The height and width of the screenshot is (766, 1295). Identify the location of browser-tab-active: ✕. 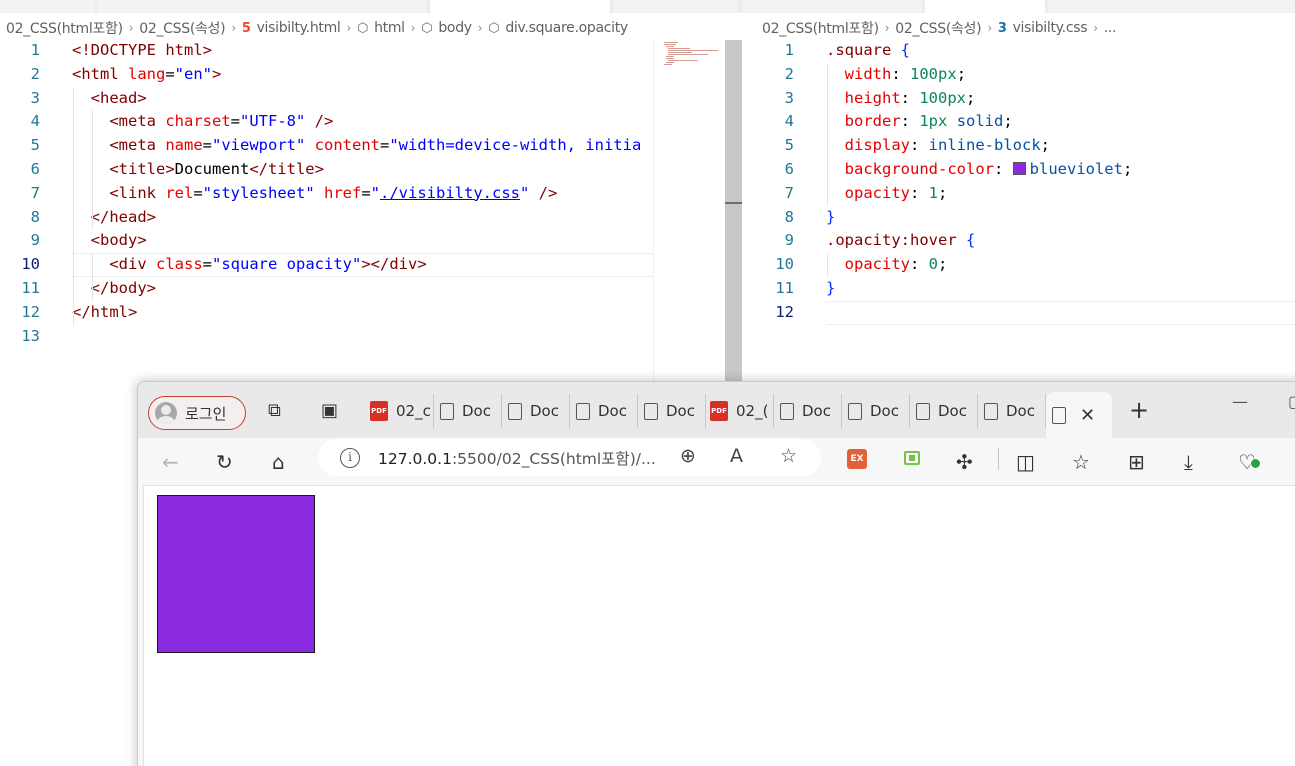
(1079, 415).